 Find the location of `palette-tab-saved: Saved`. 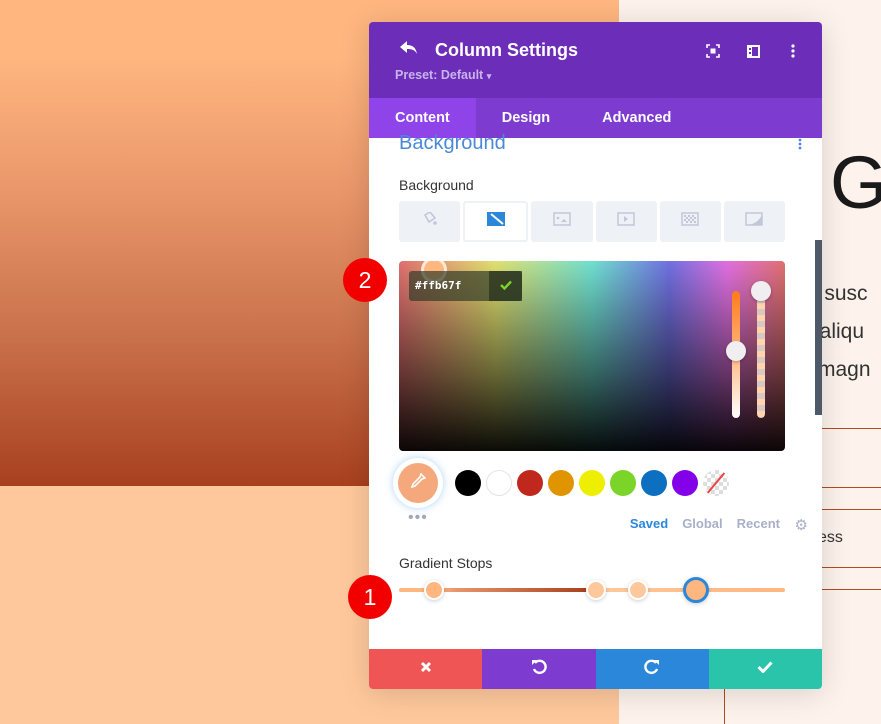

palette-tab-saved: Saved is located at coordinates (649, 523).